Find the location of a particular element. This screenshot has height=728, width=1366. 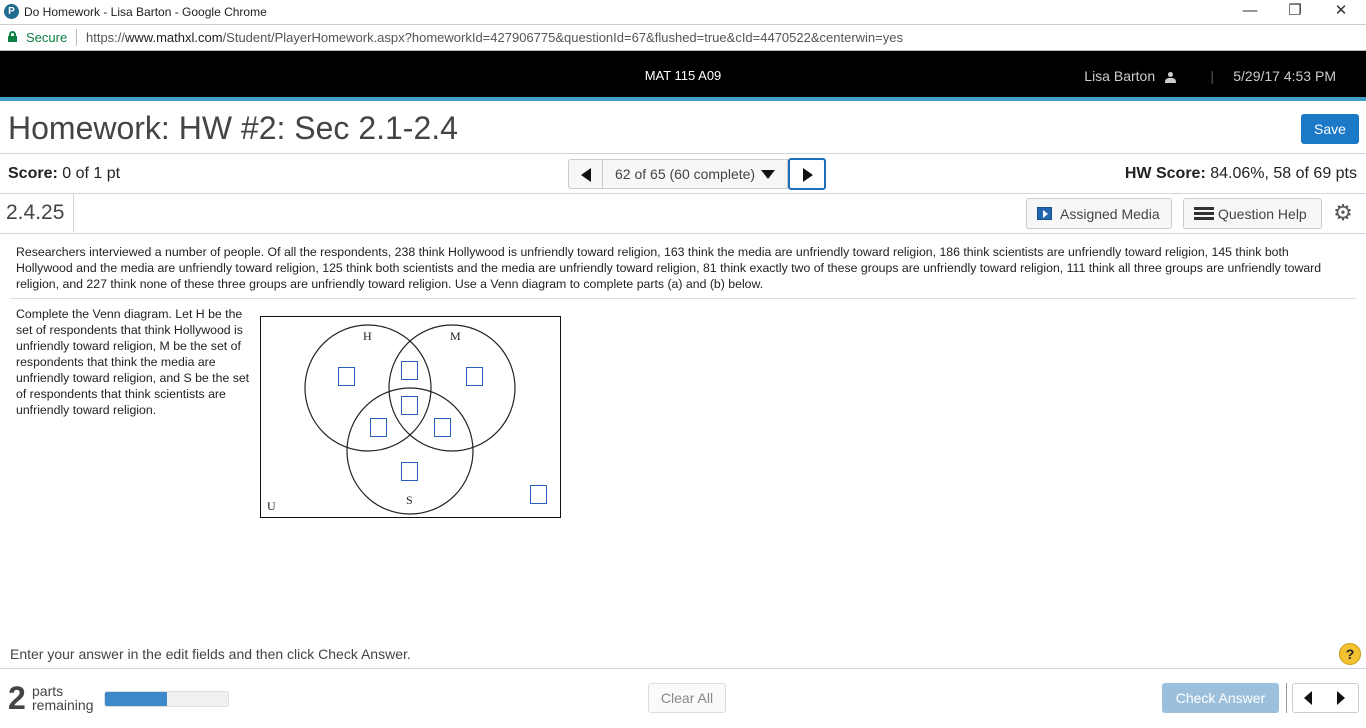

restore-button: ❐ is located at coordinates (1295, 12).